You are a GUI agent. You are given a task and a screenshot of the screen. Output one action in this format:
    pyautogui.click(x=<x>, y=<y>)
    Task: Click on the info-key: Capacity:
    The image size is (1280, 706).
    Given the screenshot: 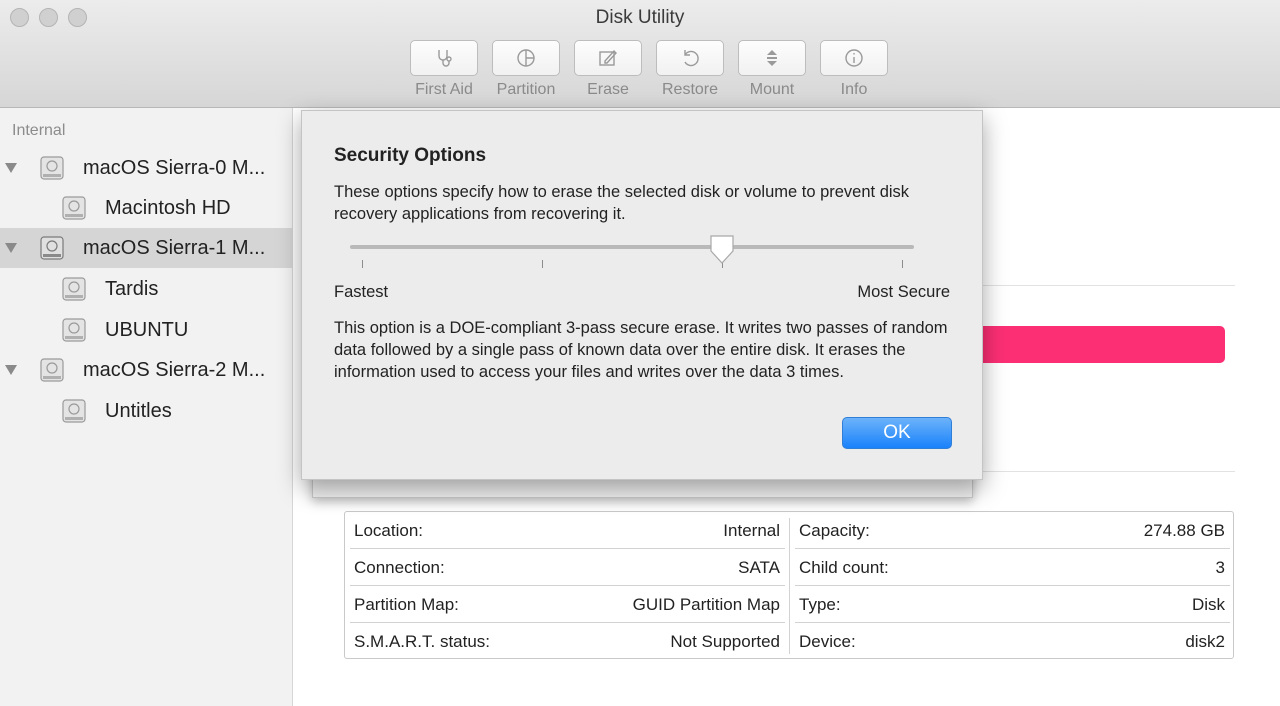 What is the action you would take?
    pyautogui.click(x=834, y=530)
    